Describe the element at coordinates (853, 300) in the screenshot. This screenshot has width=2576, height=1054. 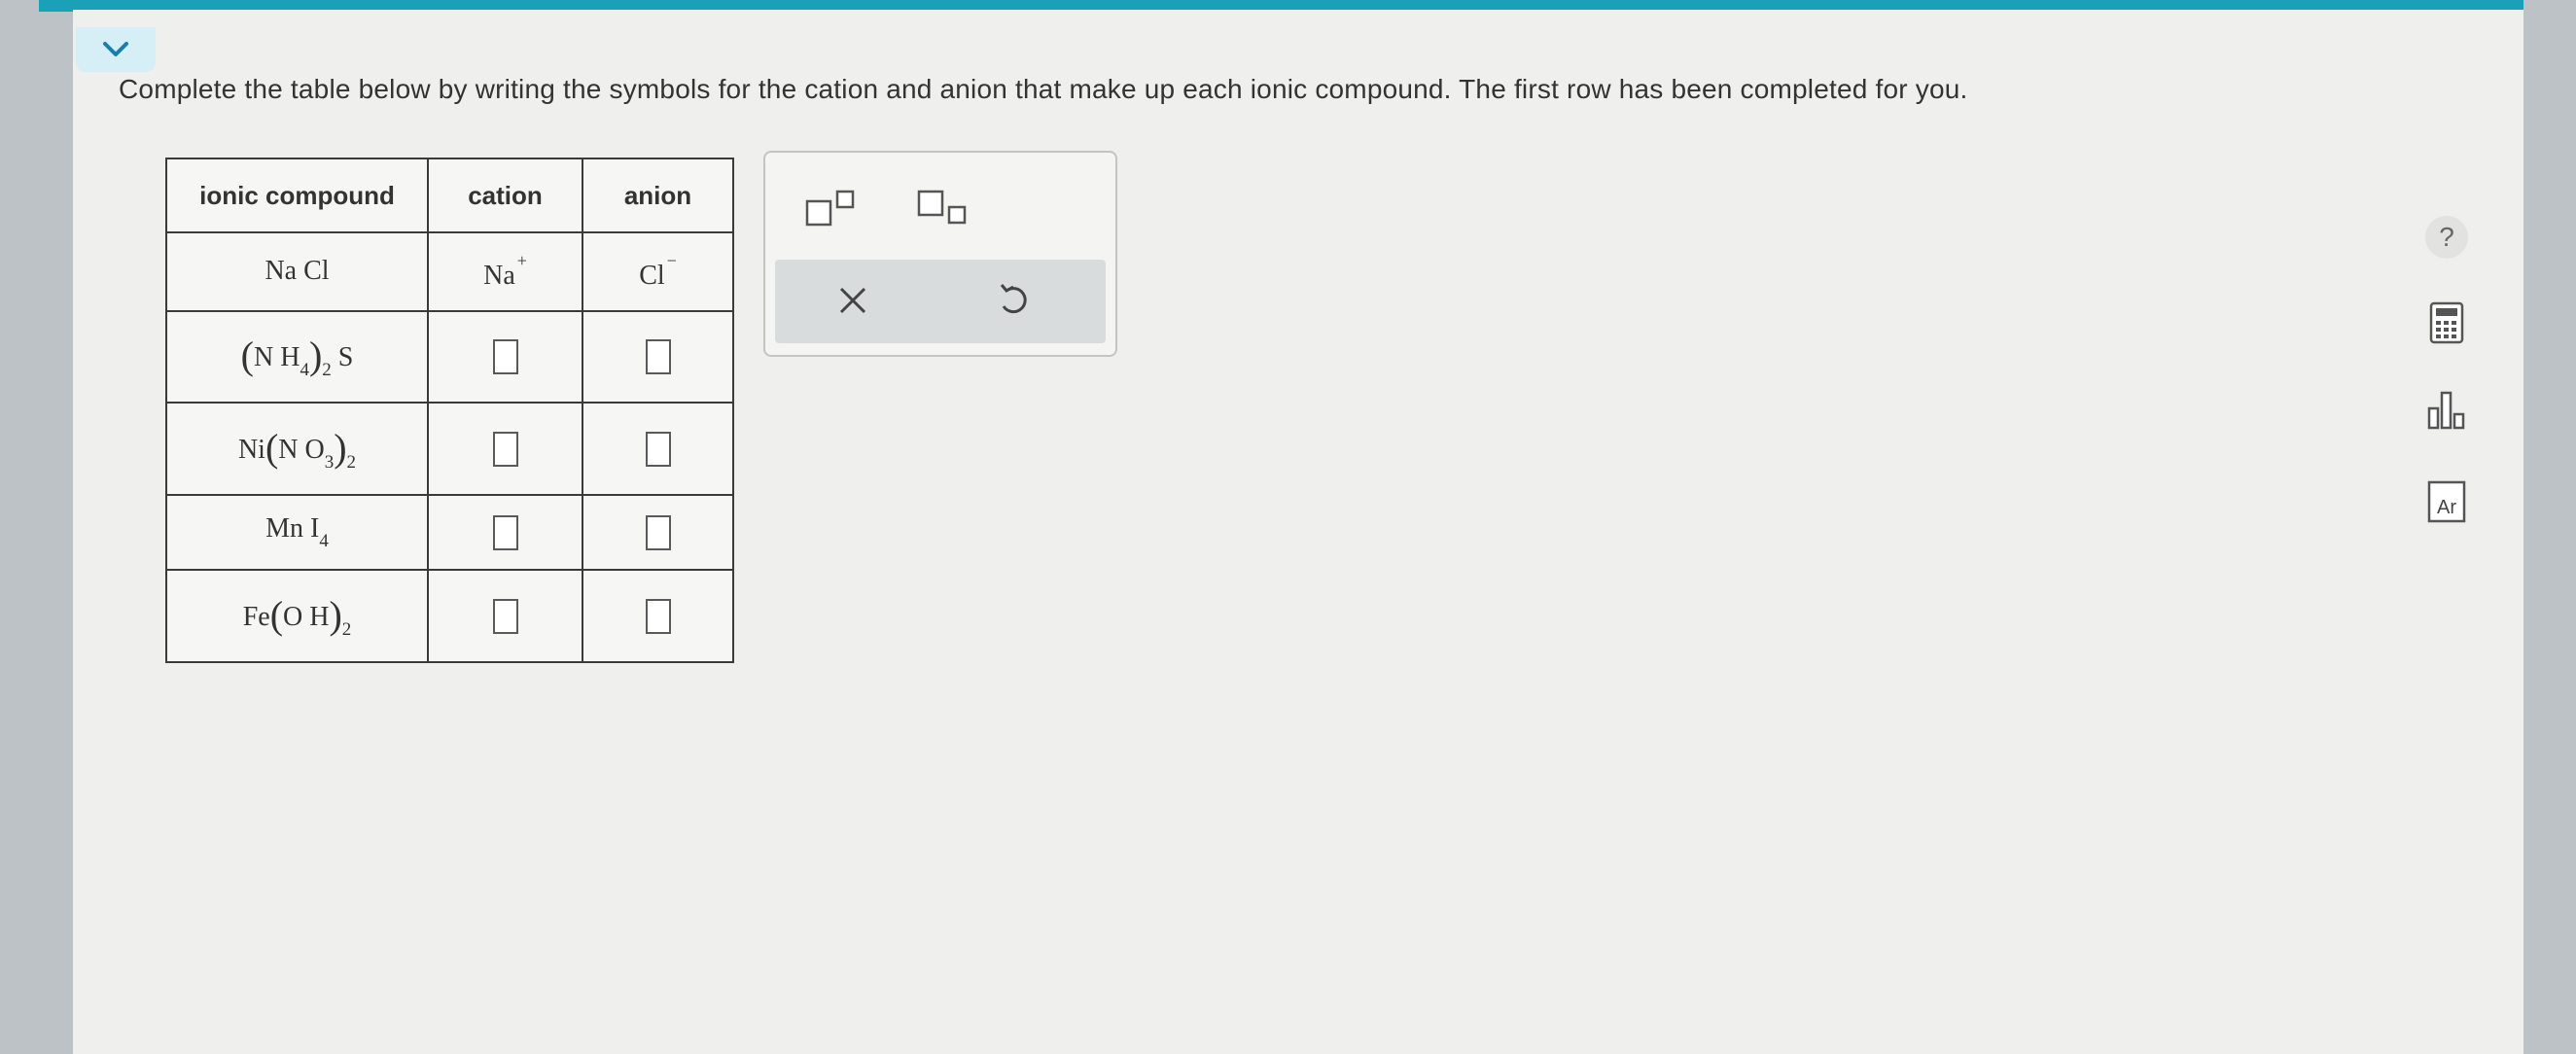
I see `clear-icon` at that location.